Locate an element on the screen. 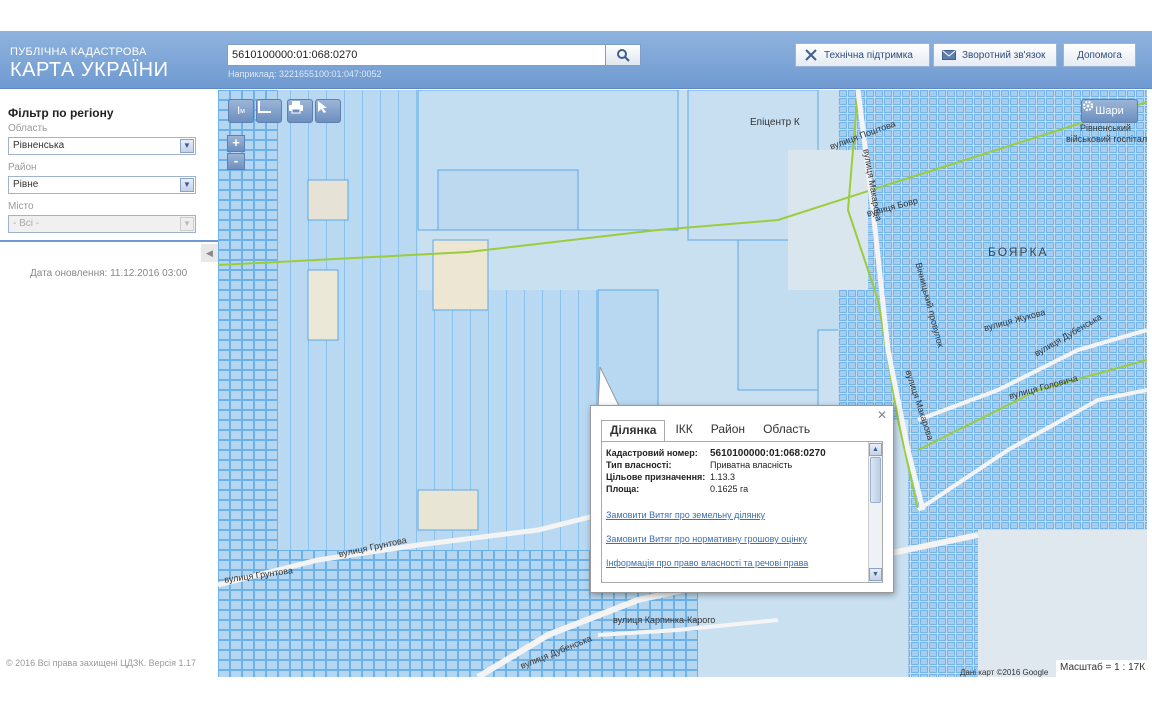  street-label: вулиця Карпинка-Карого is located at coordinates (664, 620).